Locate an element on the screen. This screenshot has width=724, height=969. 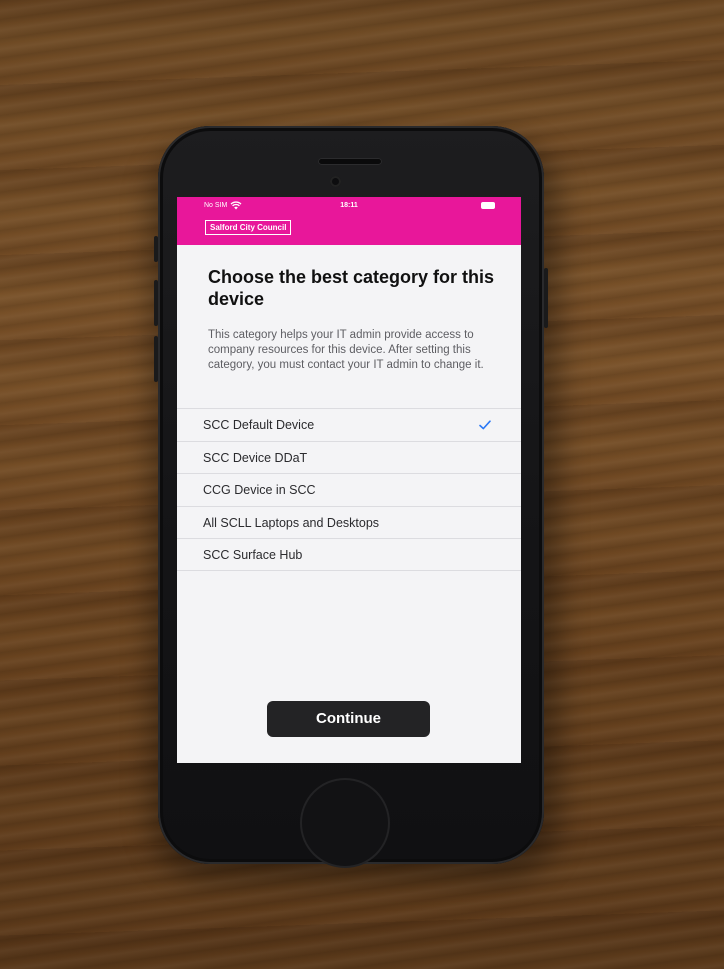
status-bar: No SIM 18:11 is located at coordinates (349, 206).